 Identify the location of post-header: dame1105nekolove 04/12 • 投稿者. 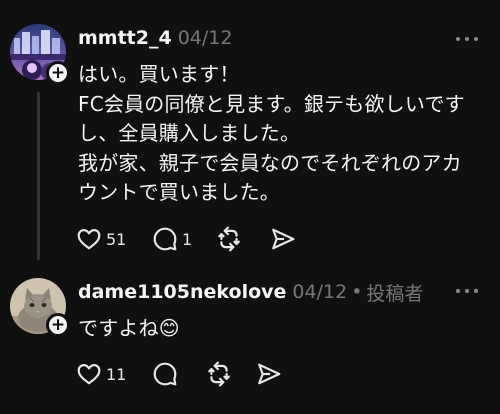
(250, 292).